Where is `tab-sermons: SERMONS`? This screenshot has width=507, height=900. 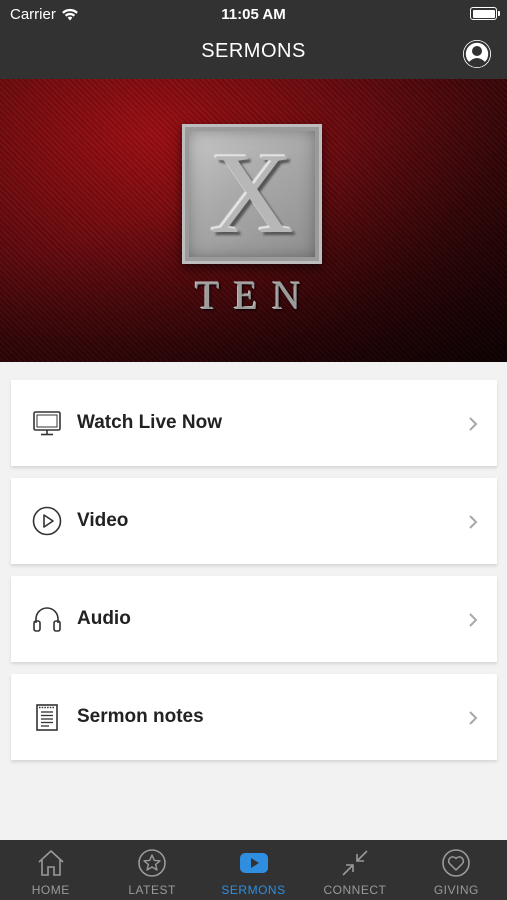
tab-sermons: SERMONS is located at coordinates (253, 870).